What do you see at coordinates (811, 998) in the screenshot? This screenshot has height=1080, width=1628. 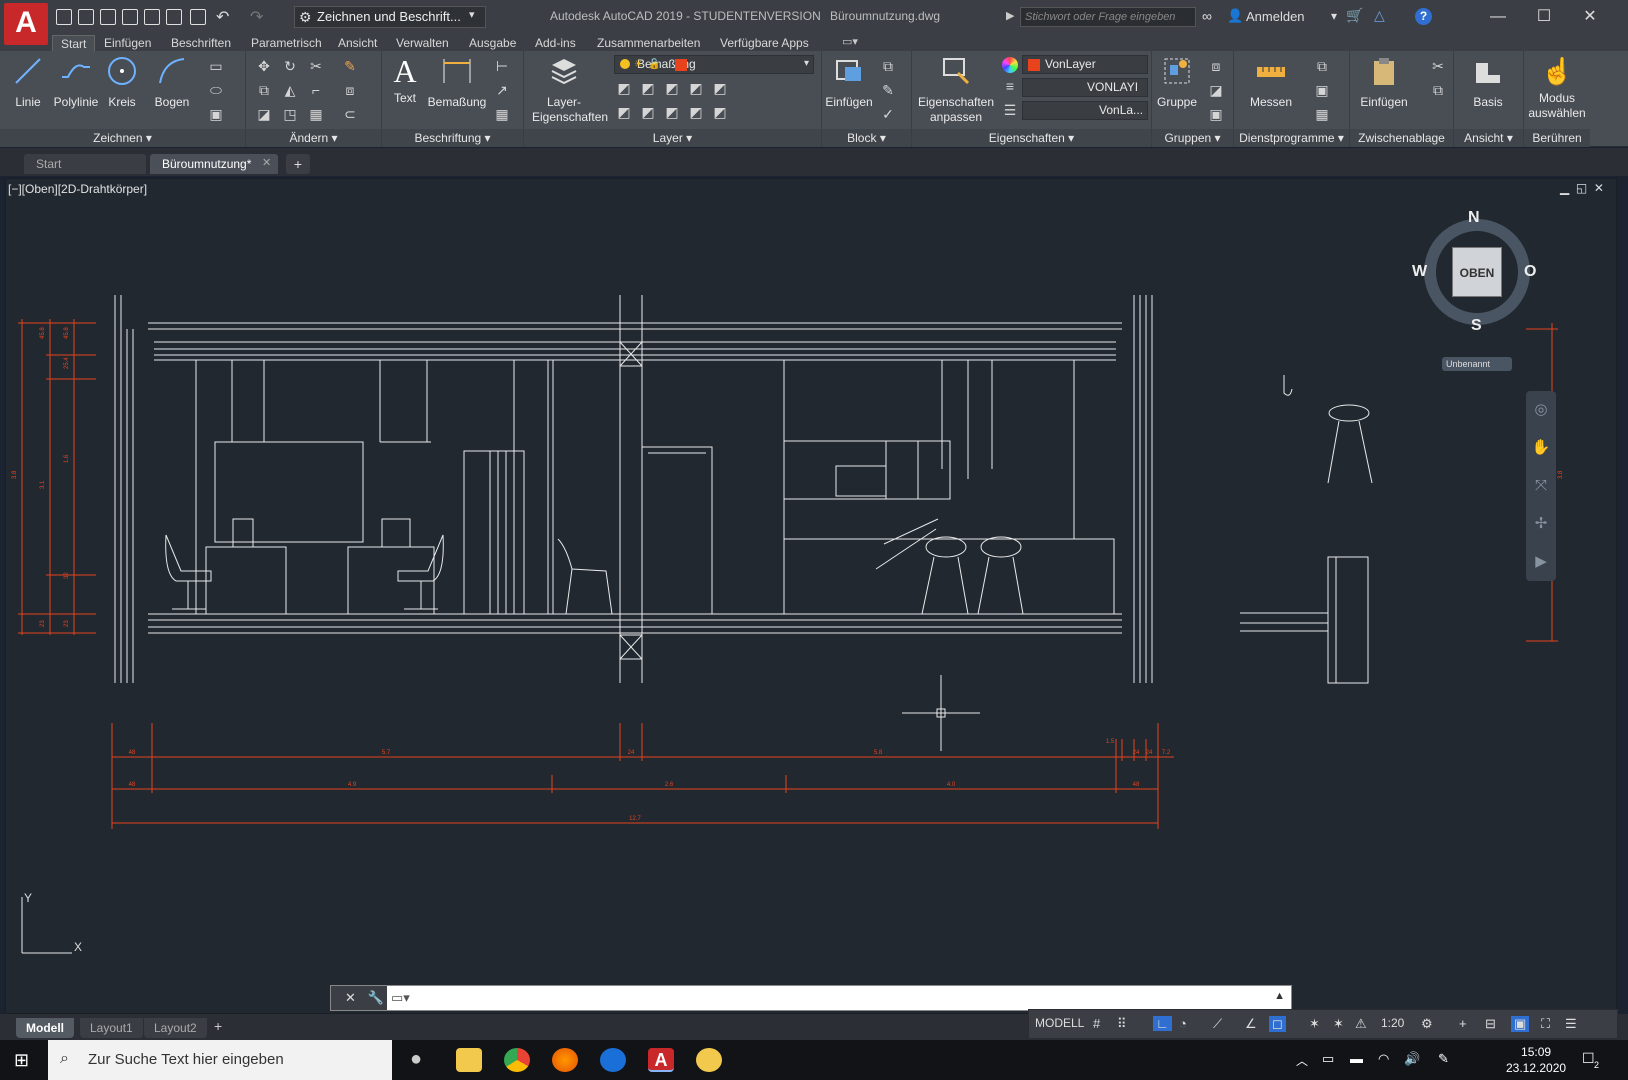 I see `command-line: ✕ 🔧 ▭▾ ▲` at bounding box center [811, 998].